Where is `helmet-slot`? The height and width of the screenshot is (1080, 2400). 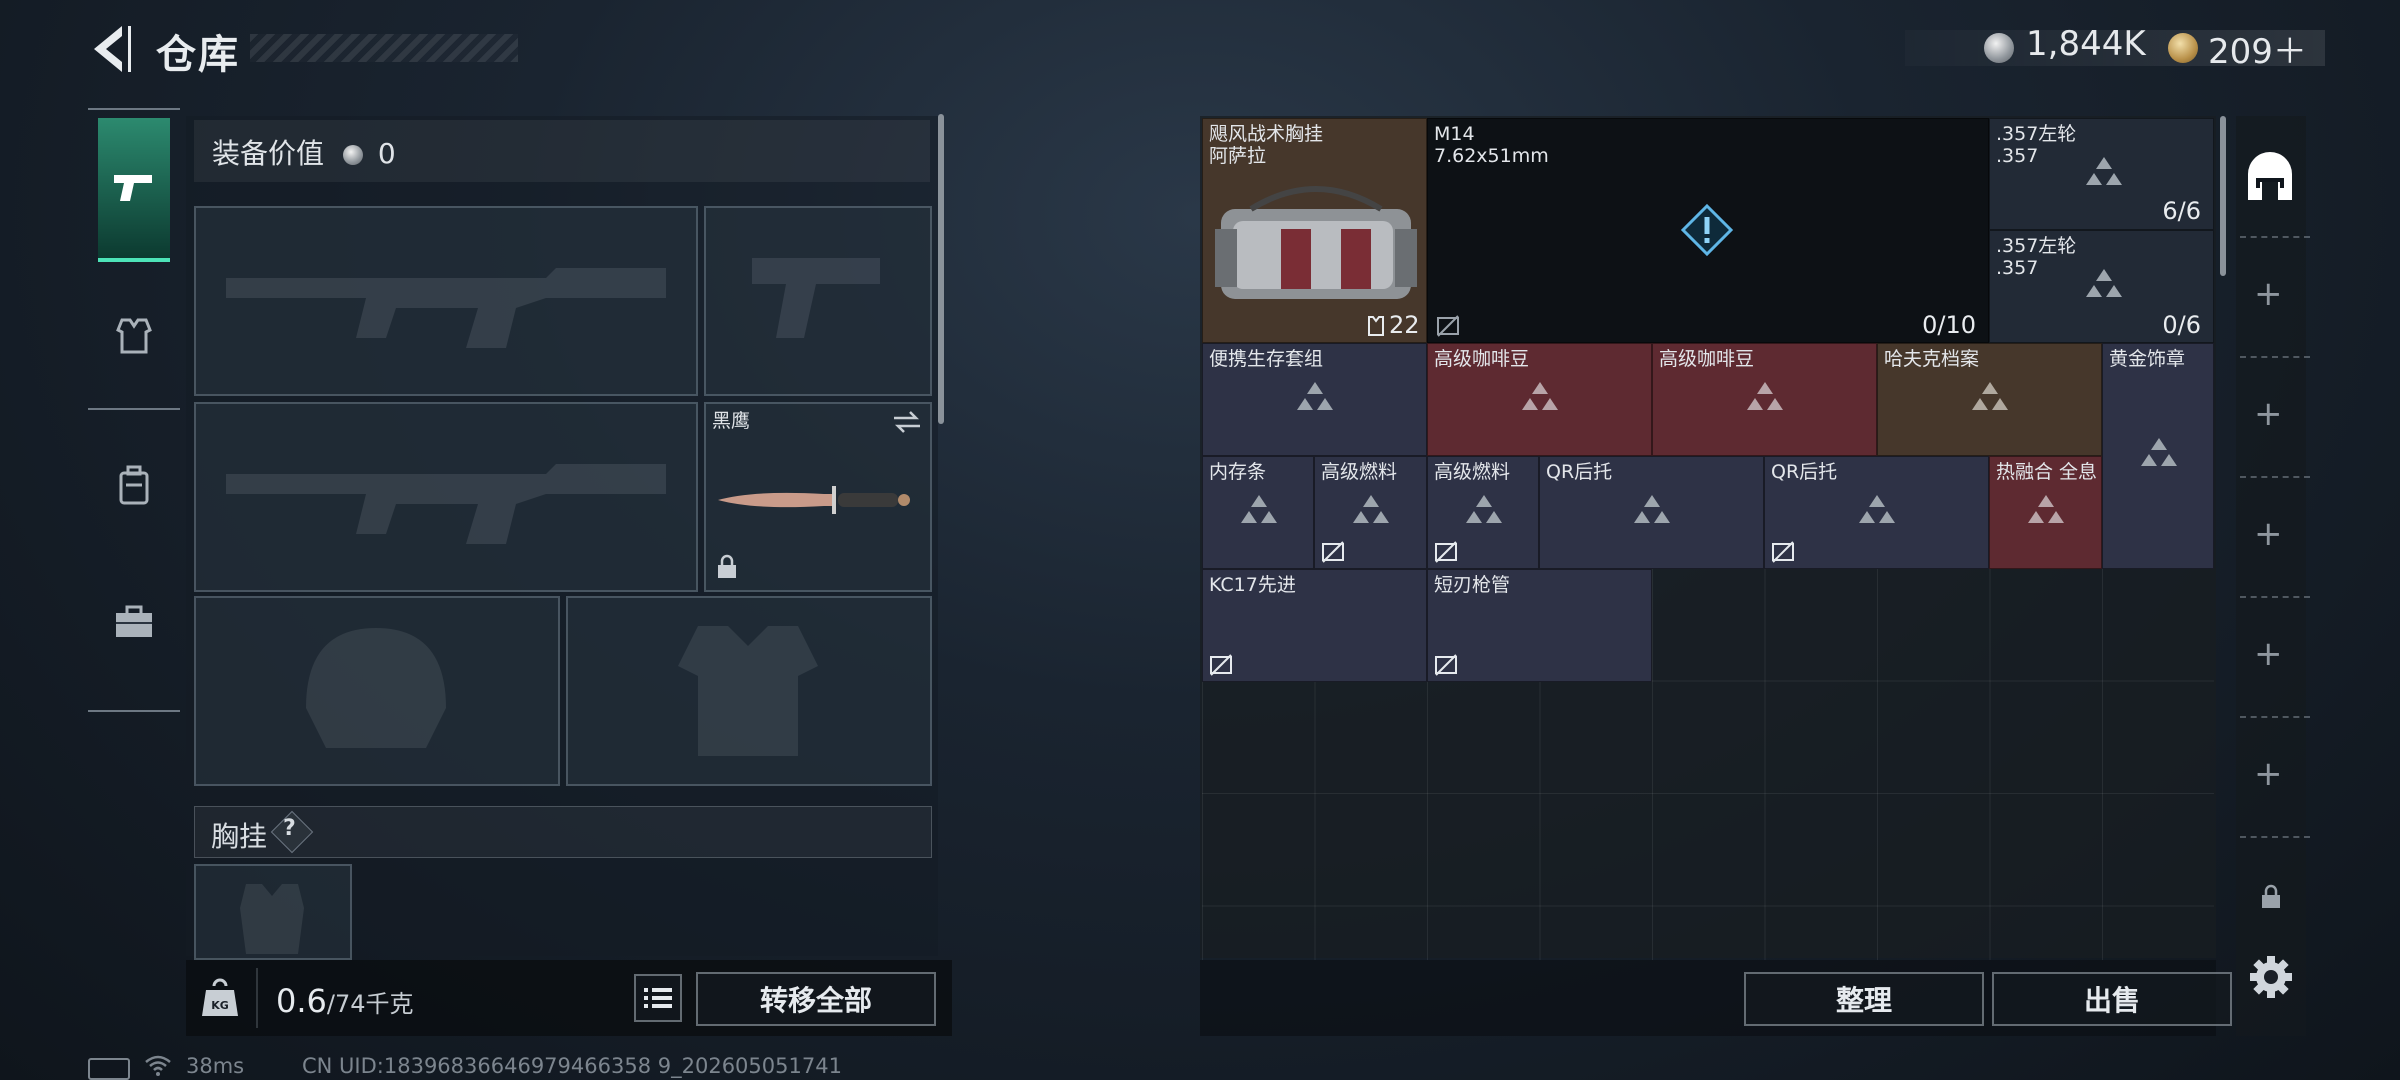 helmet-slot is located at coordinates (377, 691).